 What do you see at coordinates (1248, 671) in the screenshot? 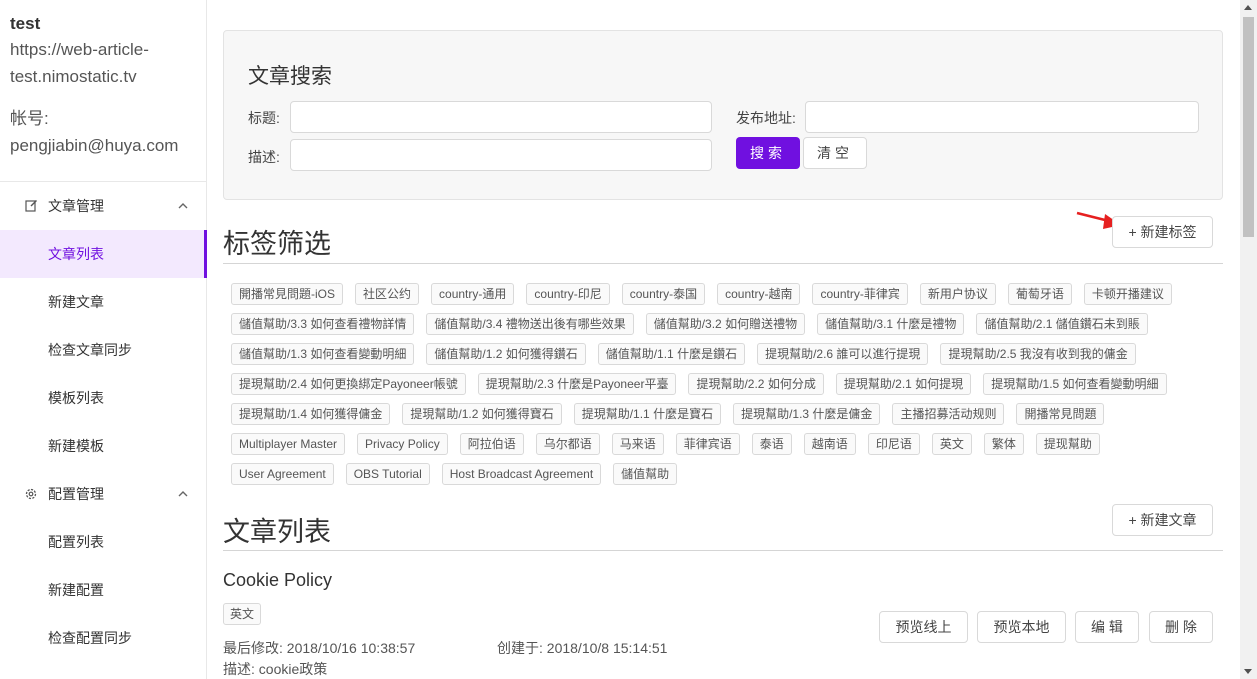
I see `scroll-down-icon` at bounding box center [1248, 671].